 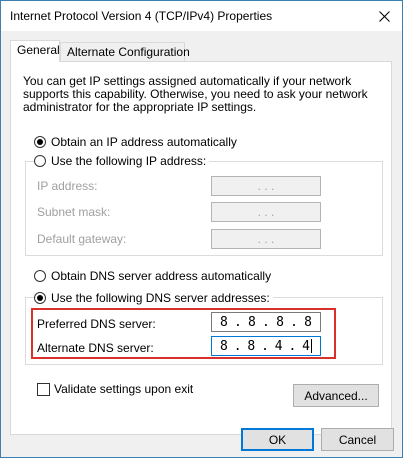 I want to click on ip-address-value: . . ., so click(x=266, y=186).